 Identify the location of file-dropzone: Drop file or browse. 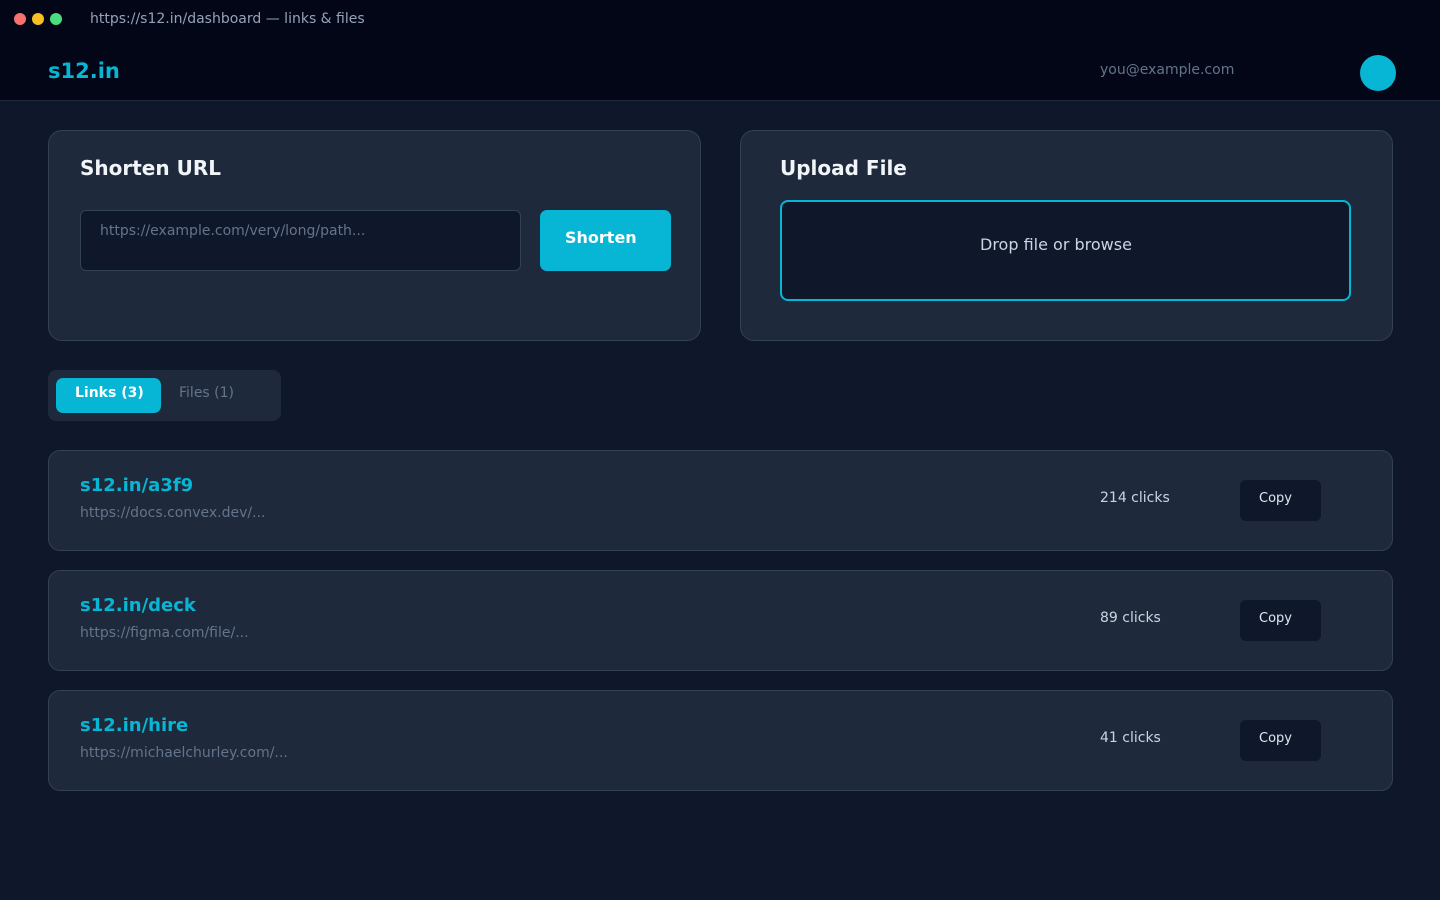
(1065, 250).